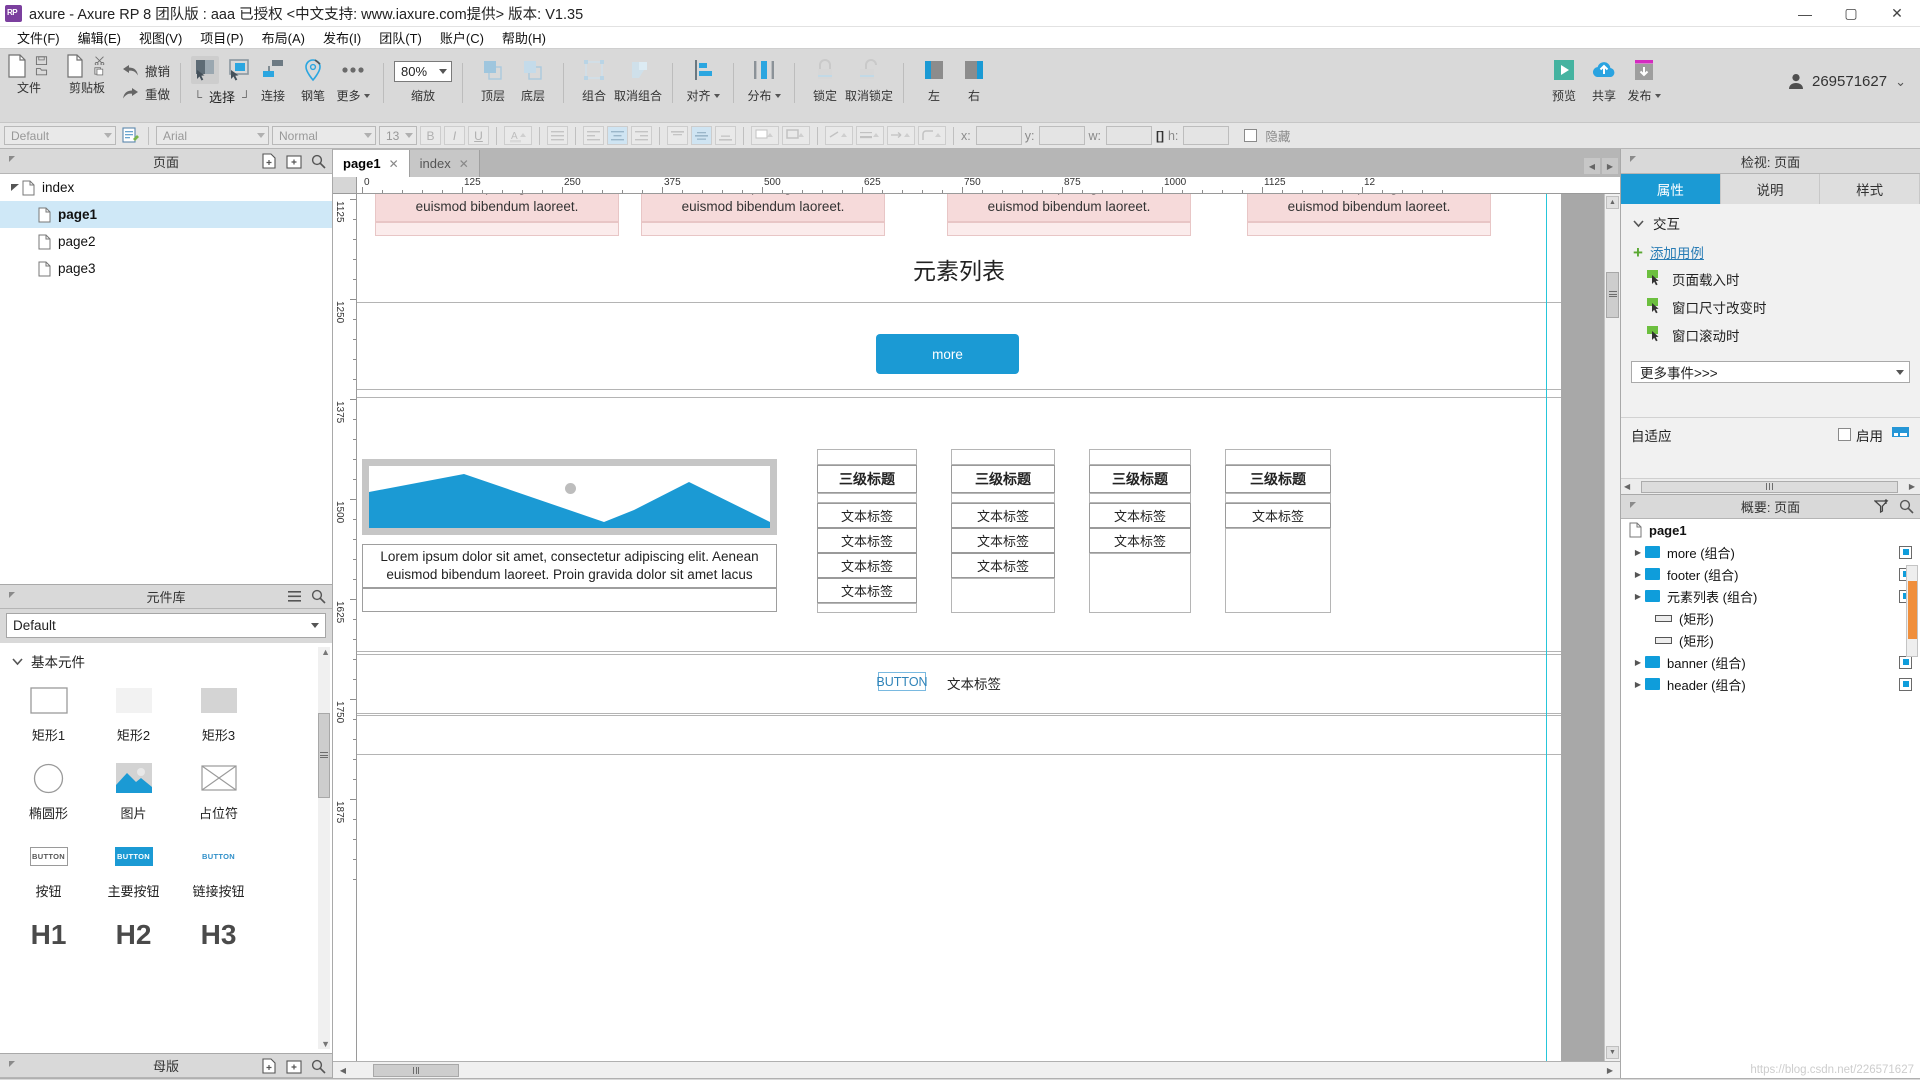 Image resolution: width=1920 pixels, height=1080 pixels. Describe the element at coordinates (239, 70) in the screenshot. I see `point-tool-icon` at that location.